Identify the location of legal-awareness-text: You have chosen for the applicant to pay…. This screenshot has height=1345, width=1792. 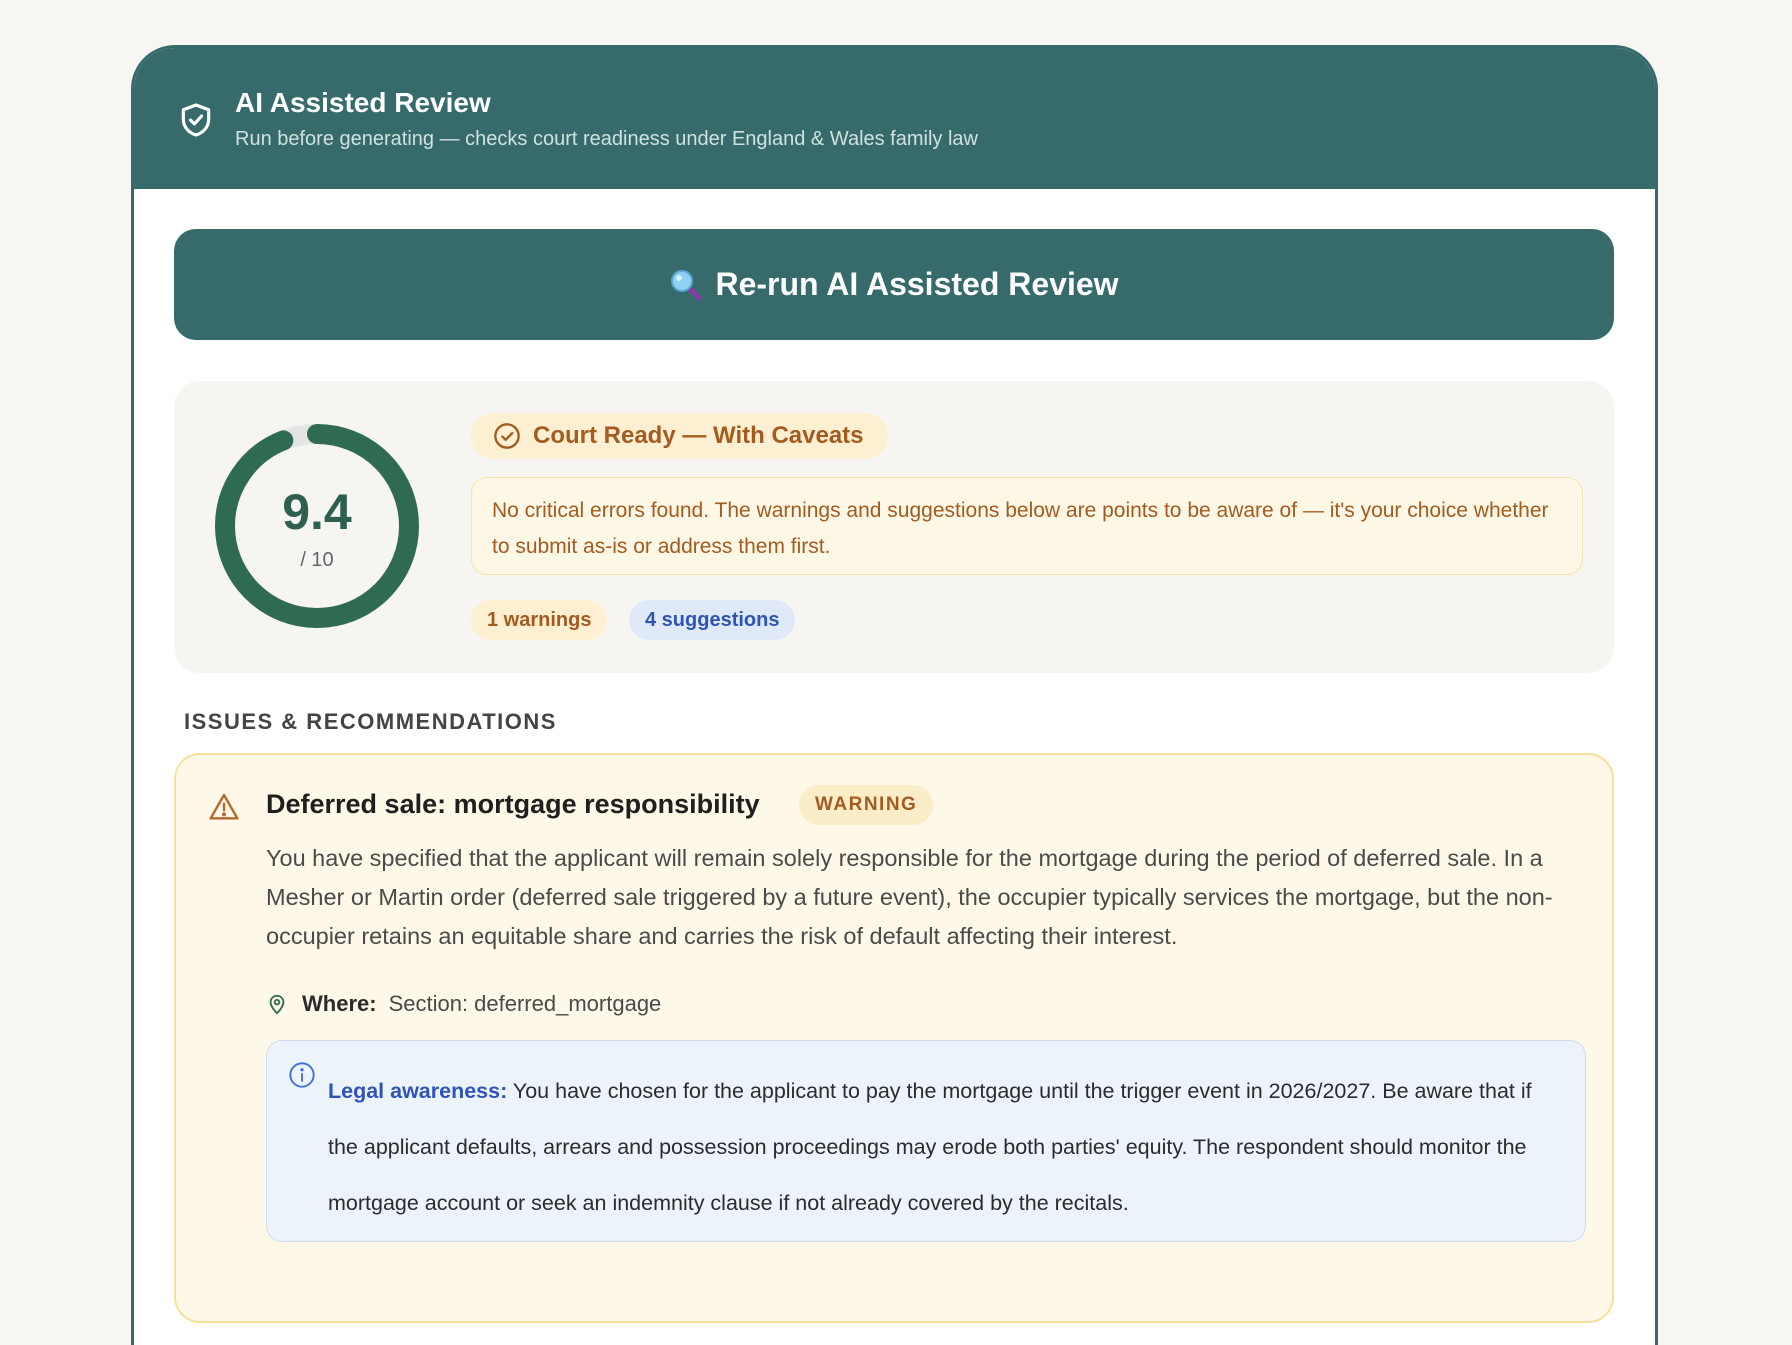
(930, 1147).